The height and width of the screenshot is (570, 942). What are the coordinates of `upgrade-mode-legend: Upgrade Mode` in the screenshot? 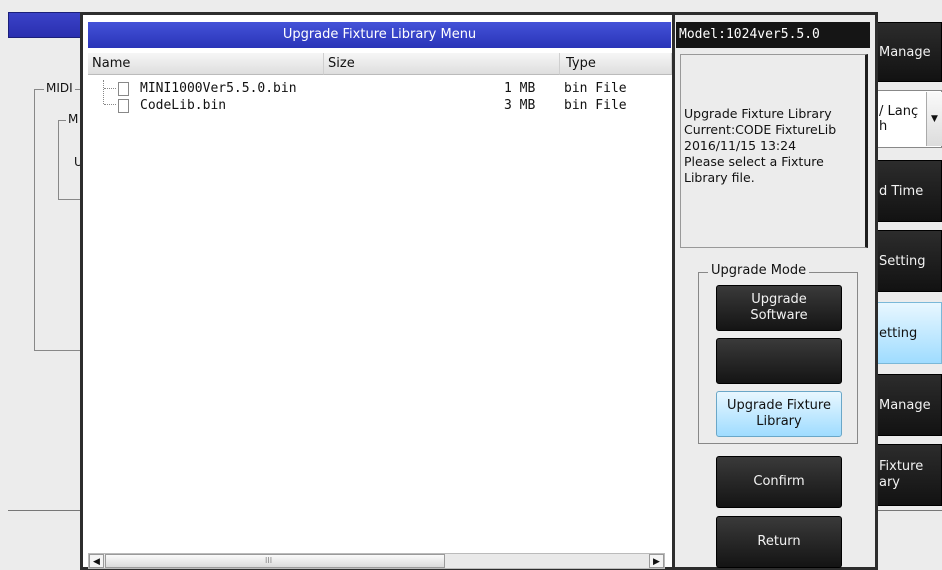 It's located at (759, 270).